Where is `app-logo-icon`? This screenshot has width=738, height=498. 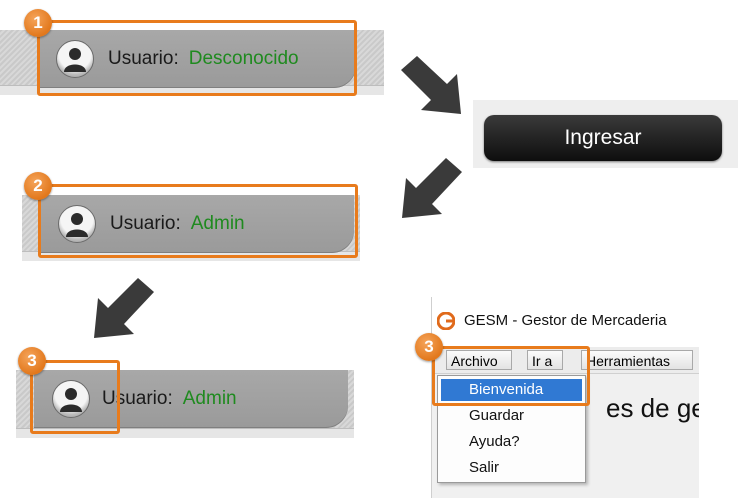
app-logo-icon is located at coordinates (446, 321).